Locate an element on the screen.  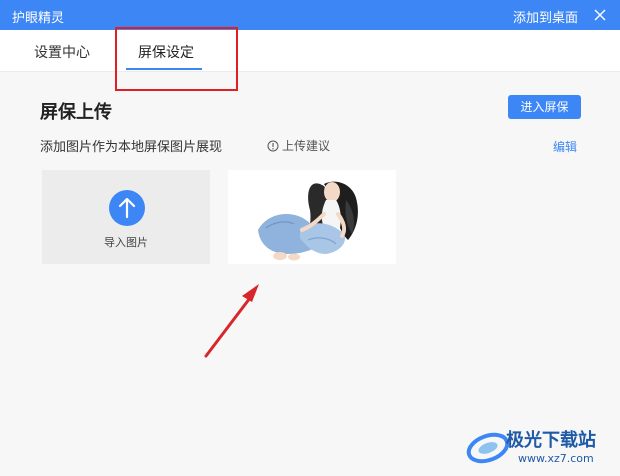
watermark-text: 极光下载站 is located at coordinates (551, 440).